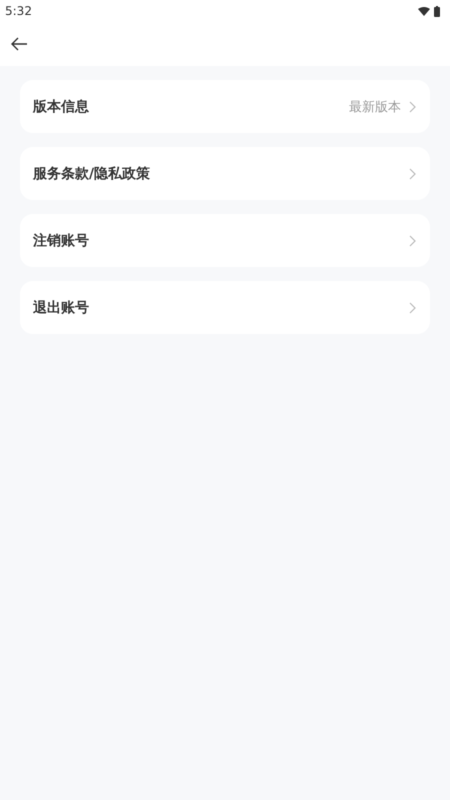 The height and width of the screenshot is (800, 450). Describe the element at coordinates (19, 44) in the screenshot. I see `back-button` at that location.